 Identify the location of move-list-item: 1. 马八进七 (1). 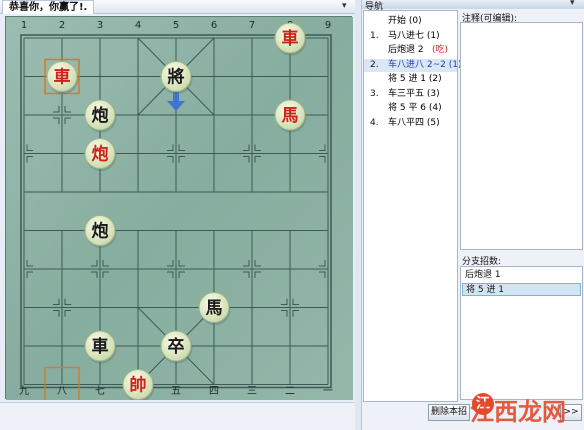
(410, 36).